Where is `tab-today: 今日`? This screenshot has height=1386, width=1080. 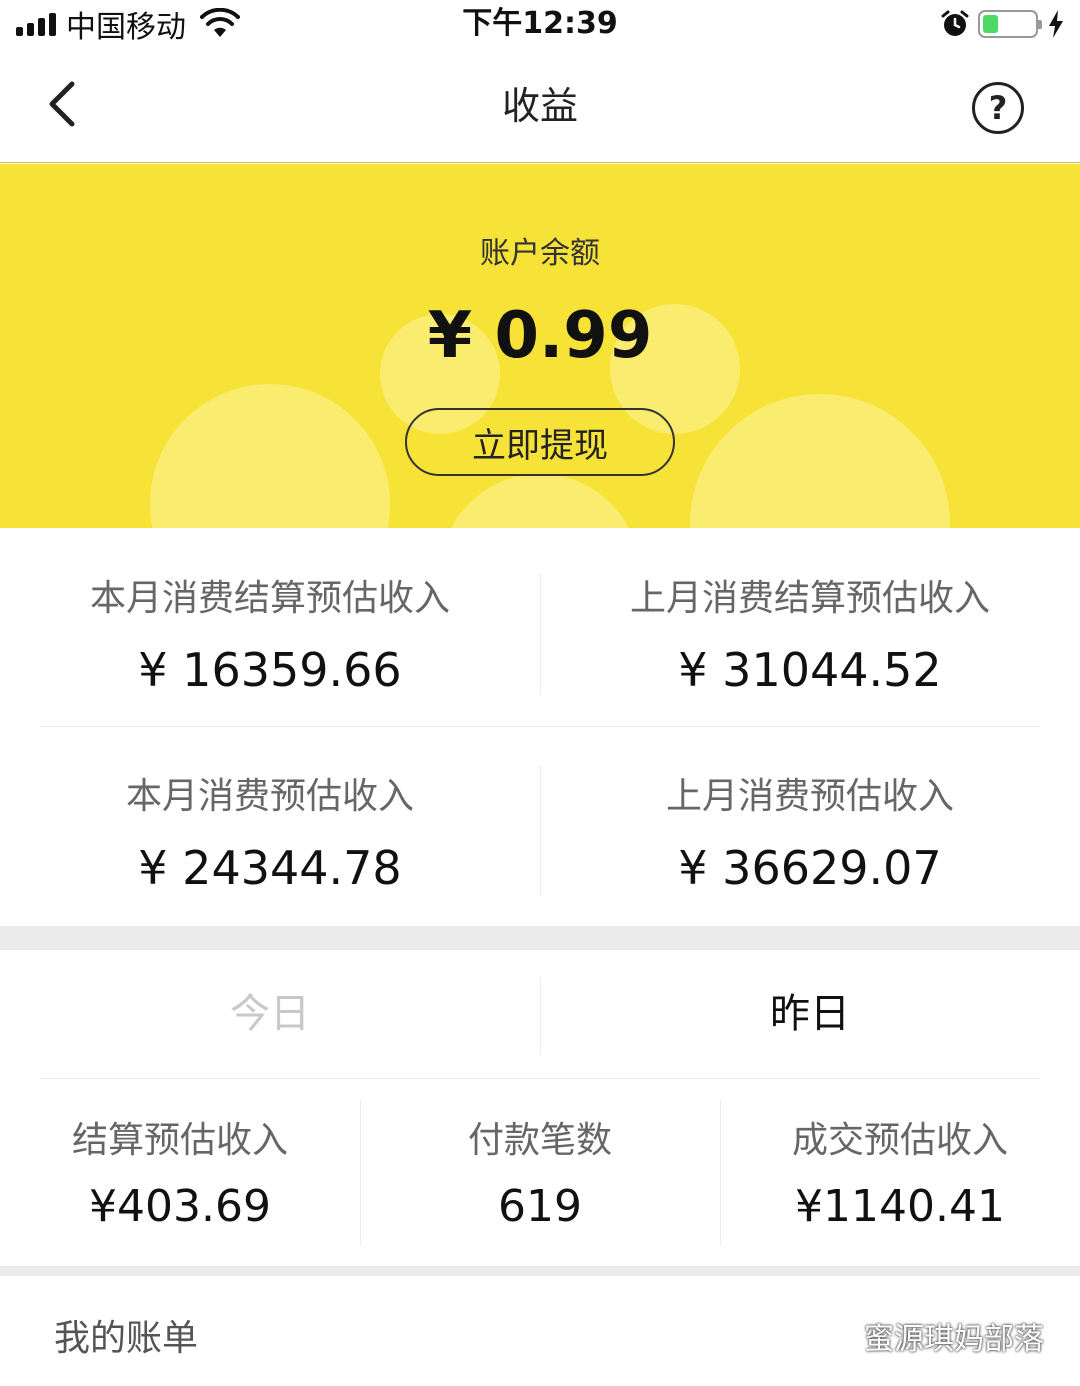 tab-today: 今日 is located at coordinates (270, 1014).